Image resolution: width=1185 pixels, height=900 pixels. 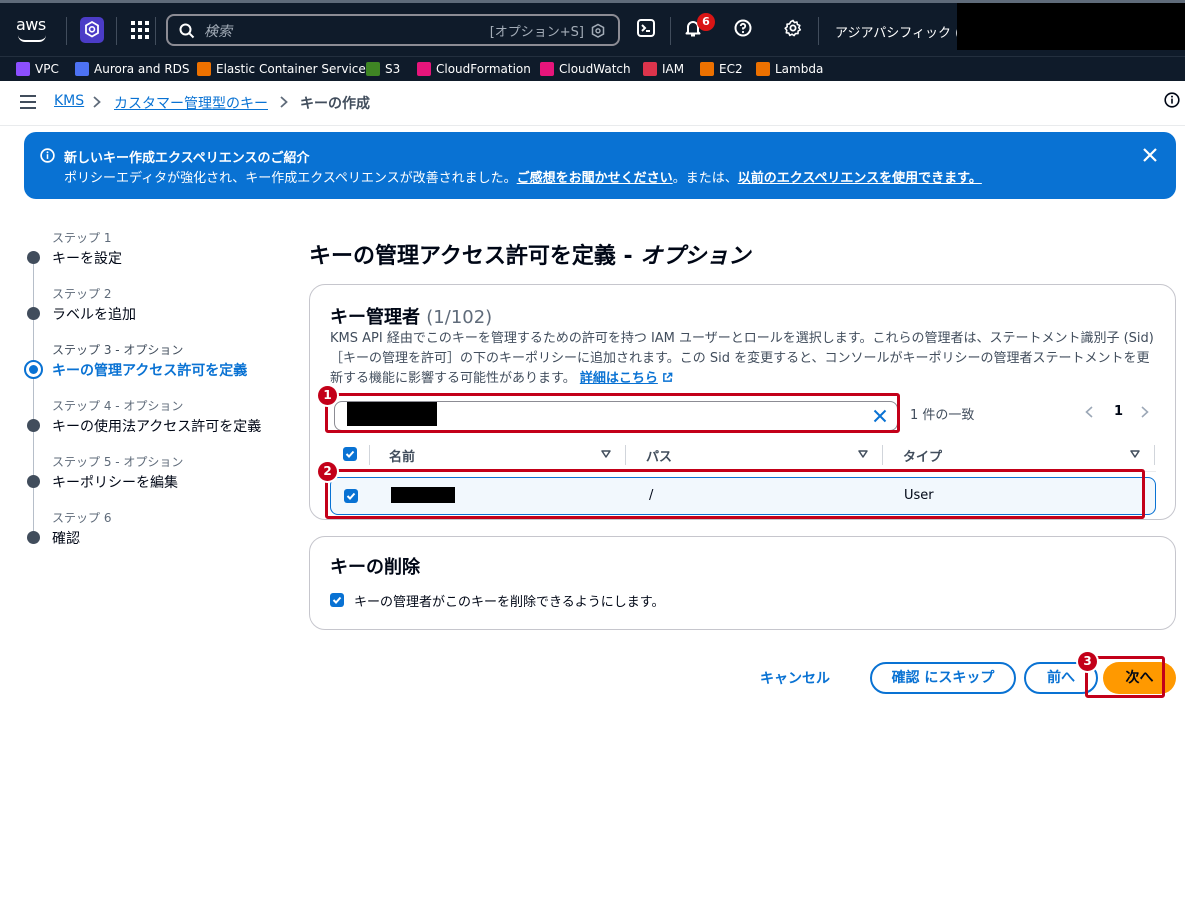 I want to click on learn-more-link: 詳細はこちら, so click(x=619, y=378).